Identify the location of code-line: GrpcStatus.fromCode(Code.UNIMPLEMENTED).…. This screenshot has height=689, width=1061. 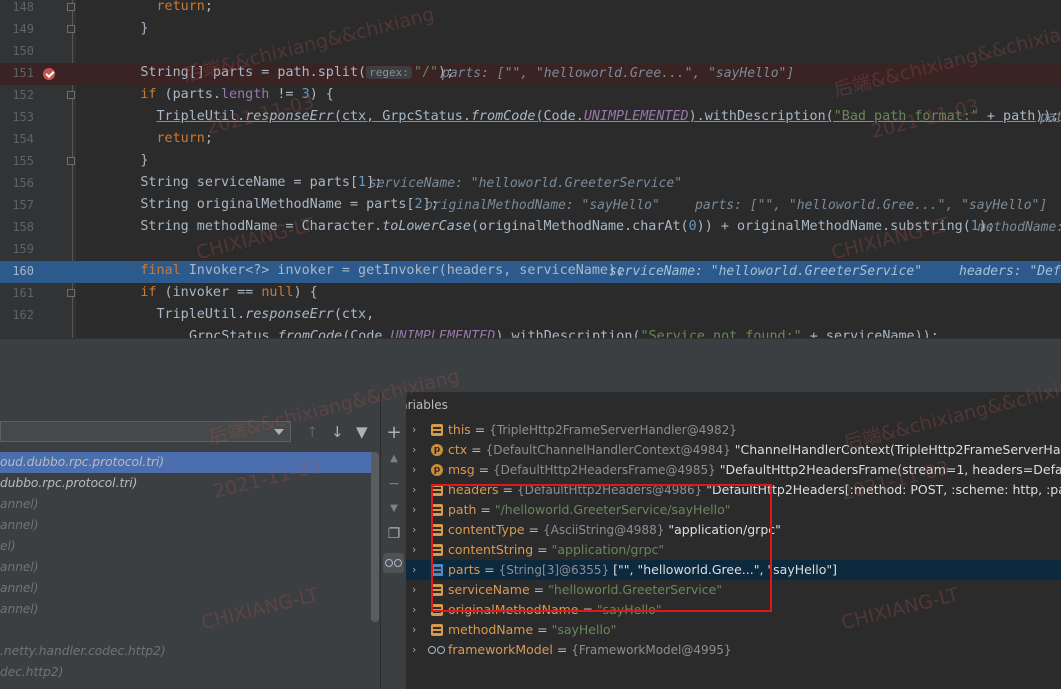
(530, 332).